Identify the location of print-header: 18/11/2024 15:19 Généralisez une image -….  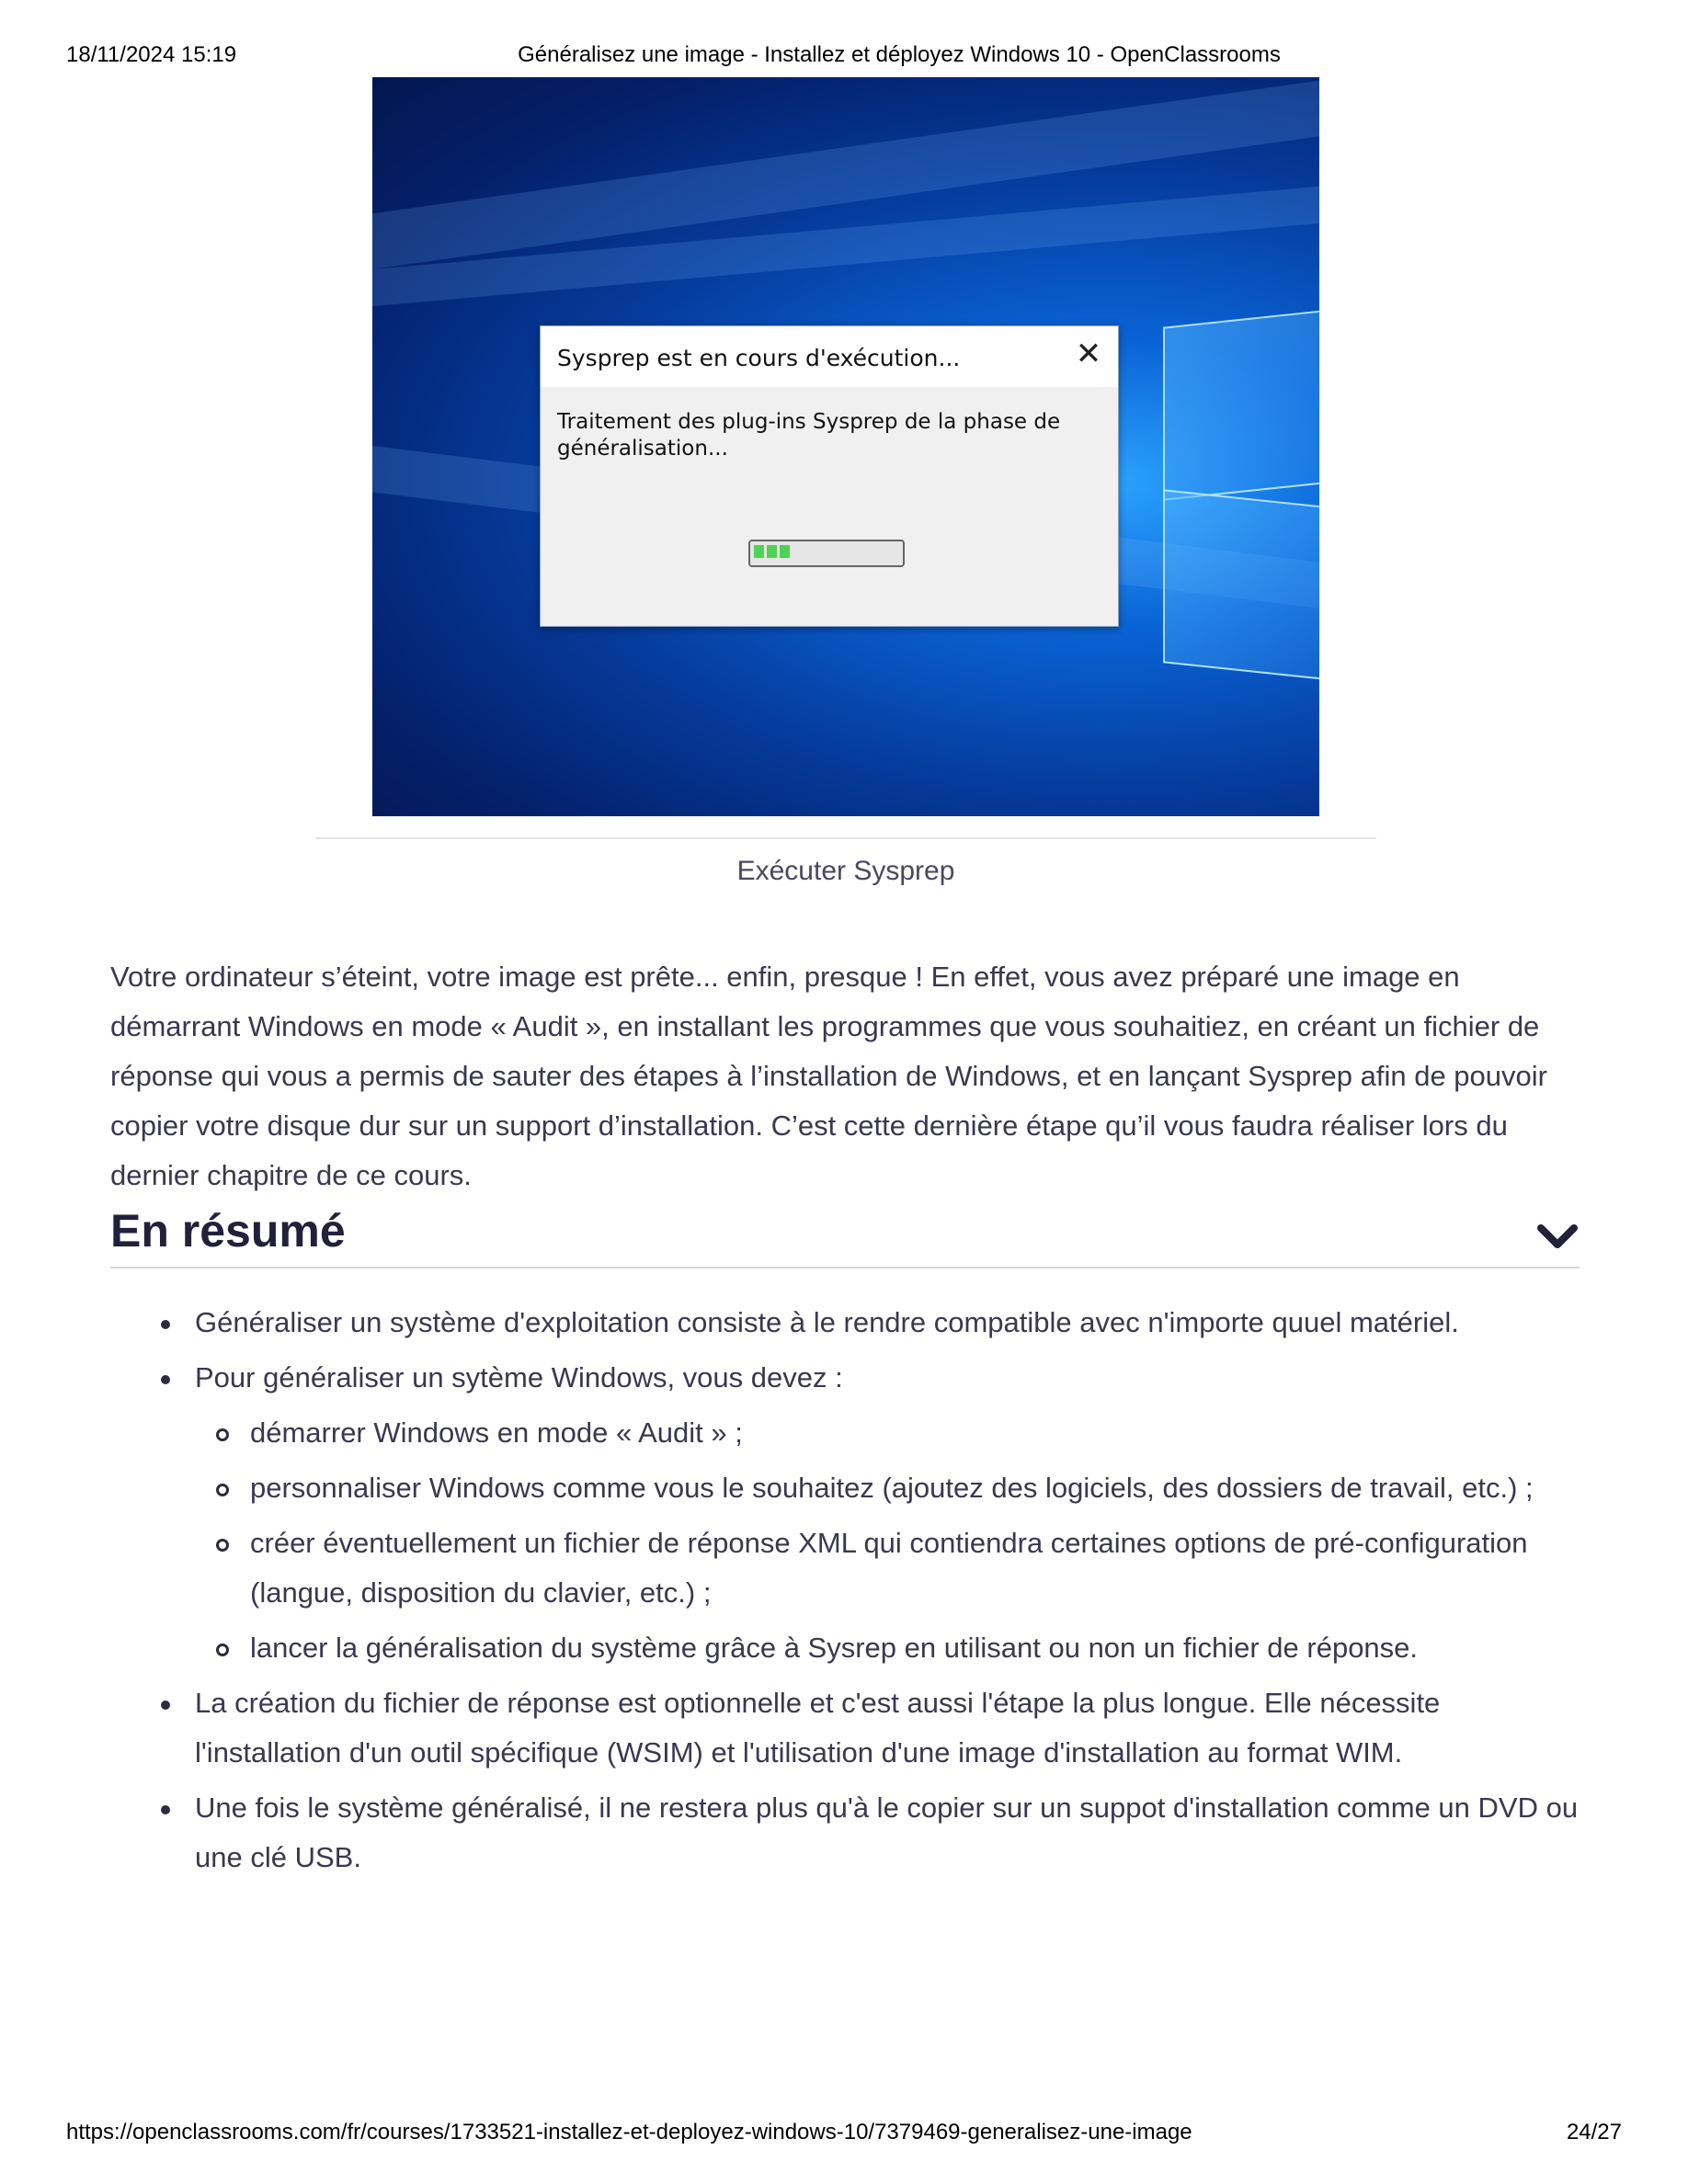
(844, 56).